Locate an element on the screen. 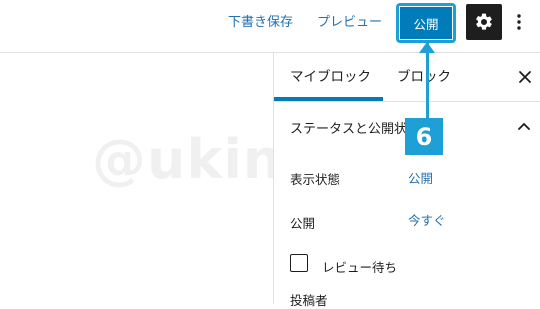 This screenshot has width=540, height=309. author-label: 投稿者 is located at coordinates (309, 300).